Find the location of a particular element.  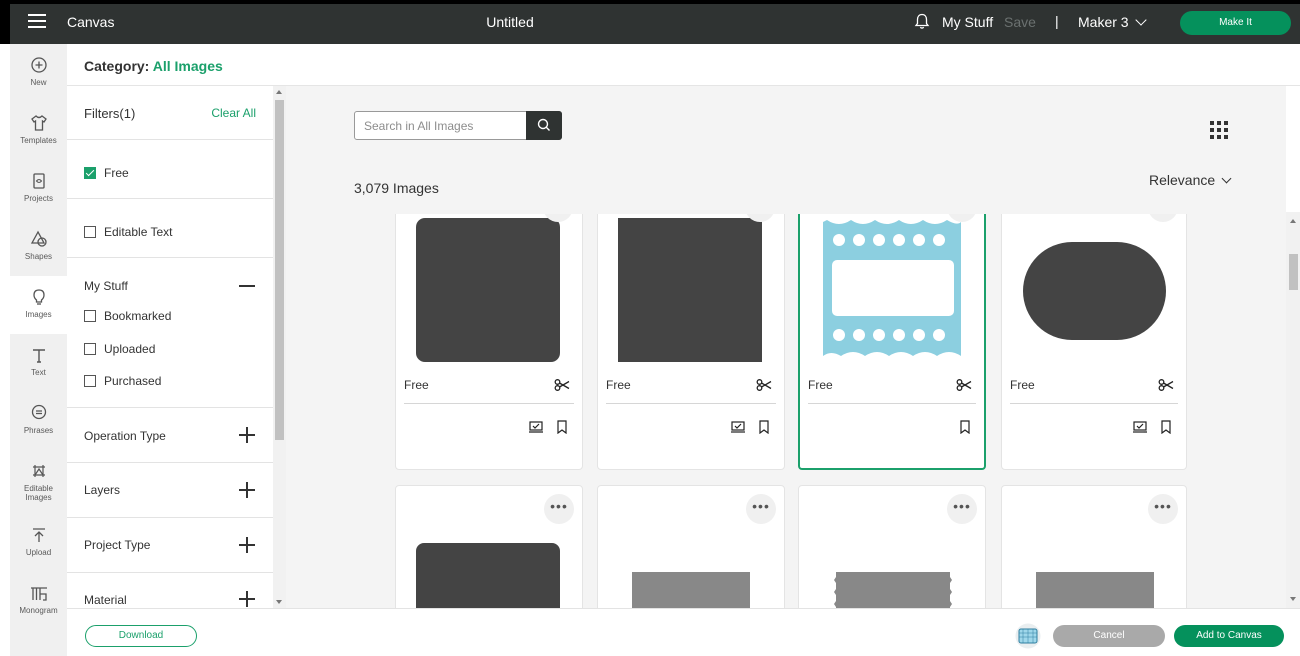

rail-item-monogram: Monogram is located at coordinates (38, 601).